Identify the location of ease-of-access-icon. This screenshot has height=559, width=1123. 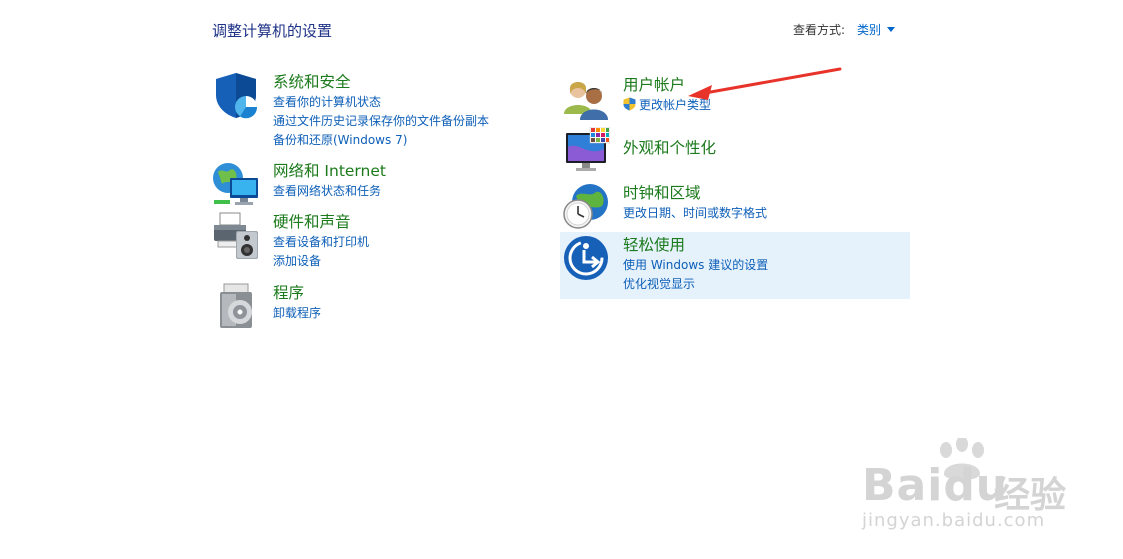
(586, 258).